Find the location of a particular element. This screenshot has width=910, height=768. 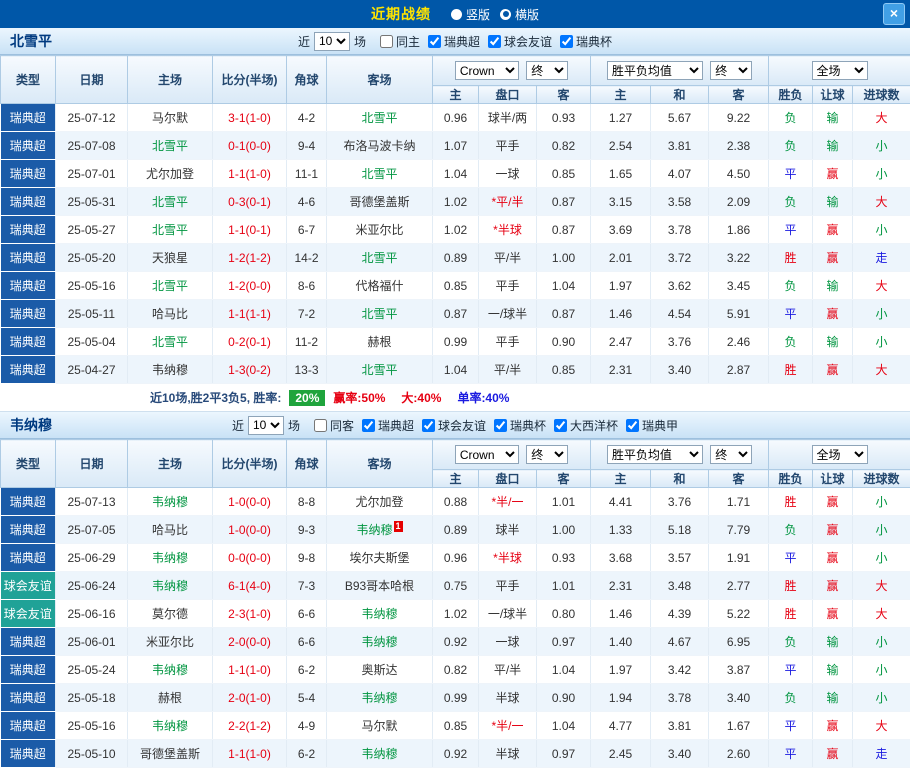

match-date: 25-05-11 is located at coordinates (92, 314).